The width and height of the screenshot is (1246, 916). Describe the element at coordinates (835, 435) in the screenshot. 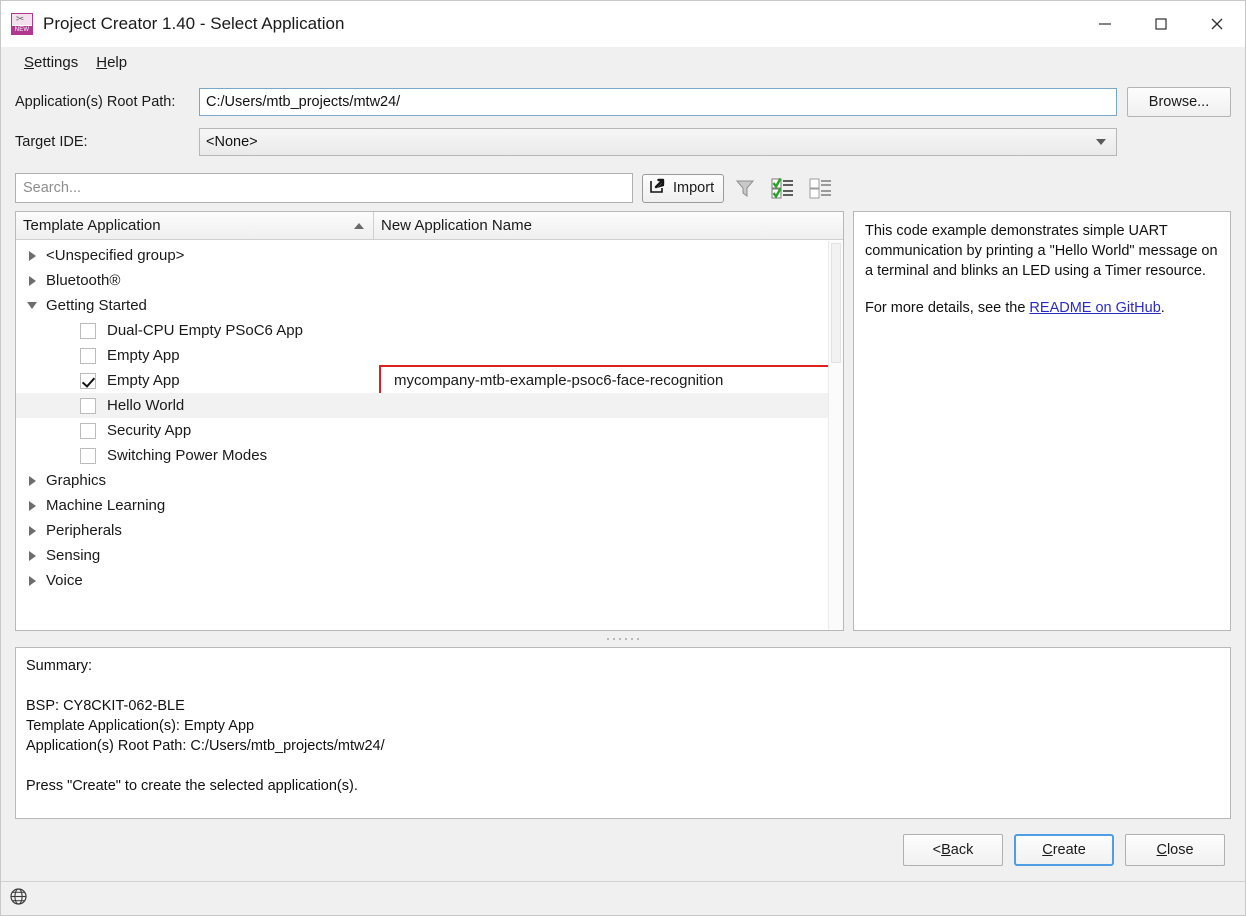

I see `tree-scrollbar` at that location.